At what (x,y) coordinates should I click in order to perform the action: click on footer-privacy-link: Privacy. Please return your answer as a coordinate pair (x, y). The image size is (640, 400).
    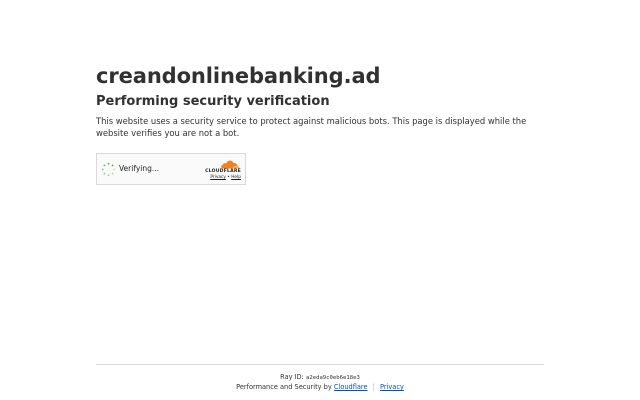
    Looking at the image, I should click on (392, 387).